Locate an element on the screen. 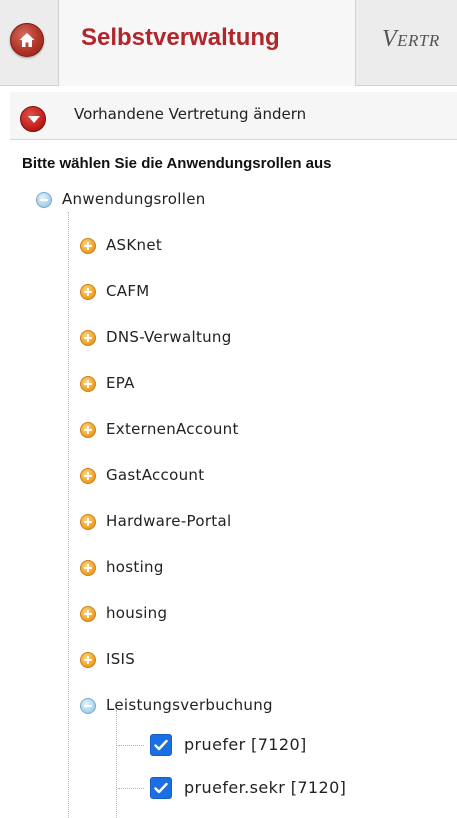 The width and height of the screenshot is (457, 818). tree-node-epa: EPA is located at coordinates (210, 384).